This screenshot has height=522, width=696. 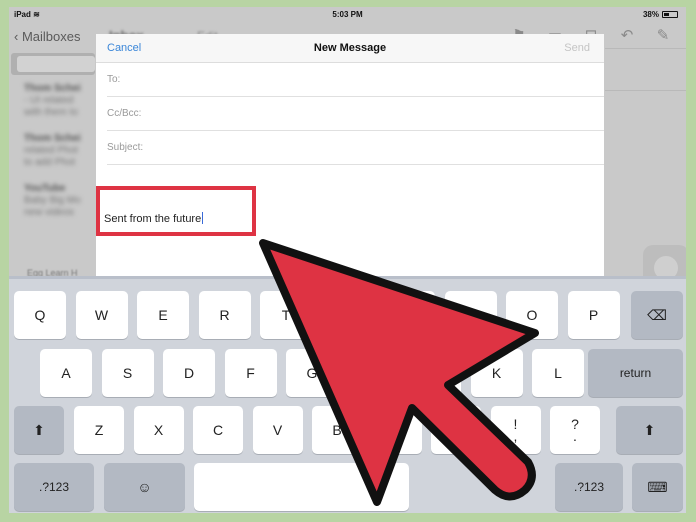 I want to click on compose-icon: ✎, so click(x=663, y=36).